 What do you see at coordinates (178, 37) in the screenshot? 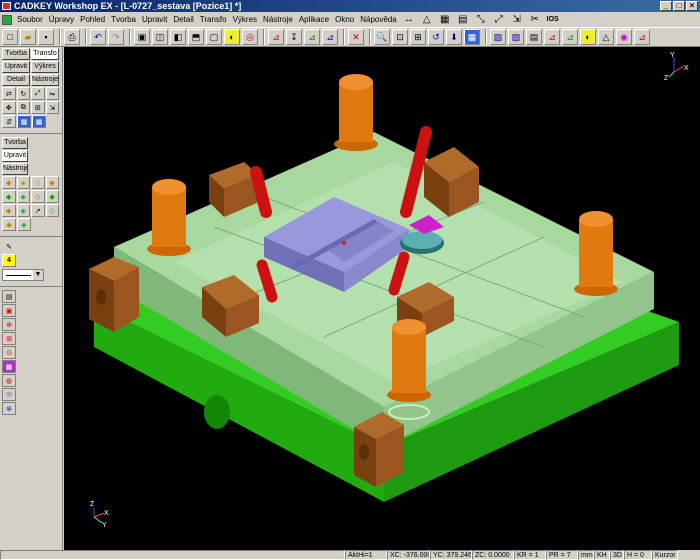
I see `view-side-icon: ◧` at bounding box center [178, 37].